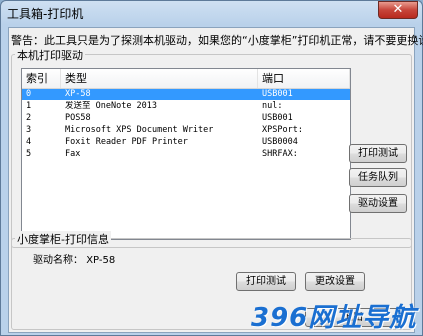 This screenshot has width=423, height=336. I want to click on print-test-button-bottom: 打印测试, so click(266, 281).